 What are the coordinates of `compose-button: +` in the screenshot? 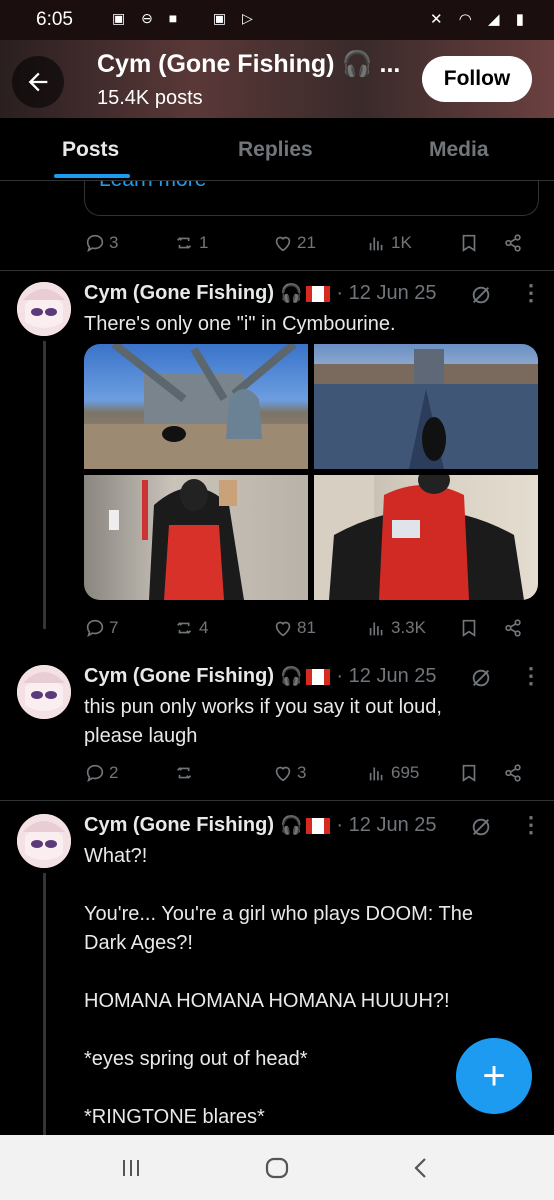 It's located at (494, 1076).